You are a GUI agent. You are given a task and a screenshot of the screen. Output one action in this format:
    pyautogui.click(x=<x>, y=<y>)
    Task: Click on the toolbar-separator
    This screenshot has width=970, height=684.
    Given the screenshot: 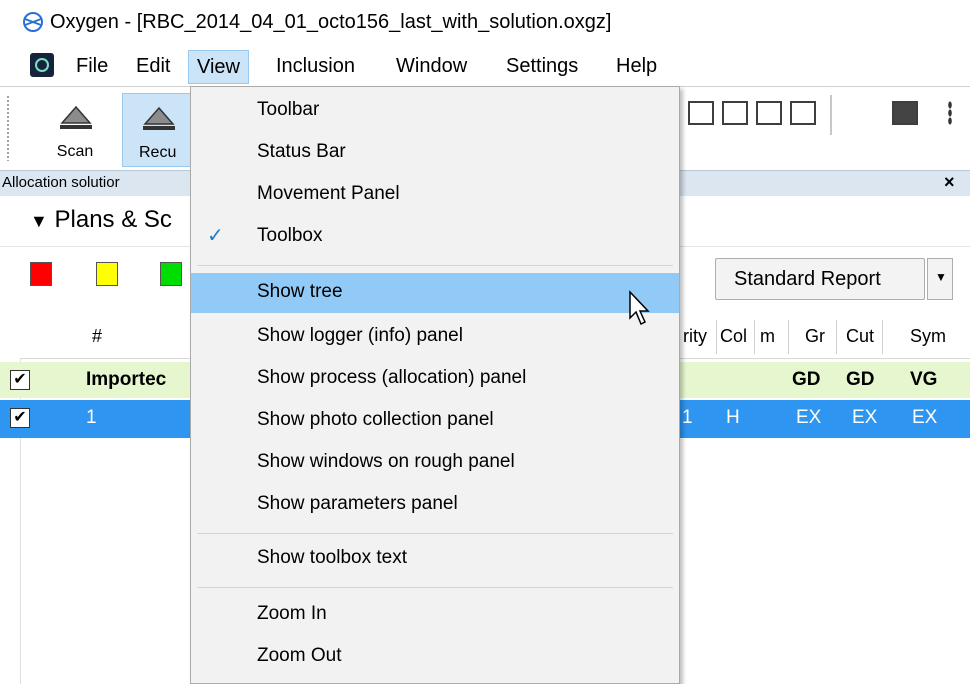 What is the action you would take?
    pyautogui.click(x=831, y=115)
    